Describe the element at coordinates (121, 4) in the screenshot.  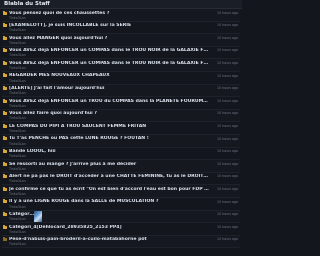
I see `forum-header: Blabla du Staff` at that location.